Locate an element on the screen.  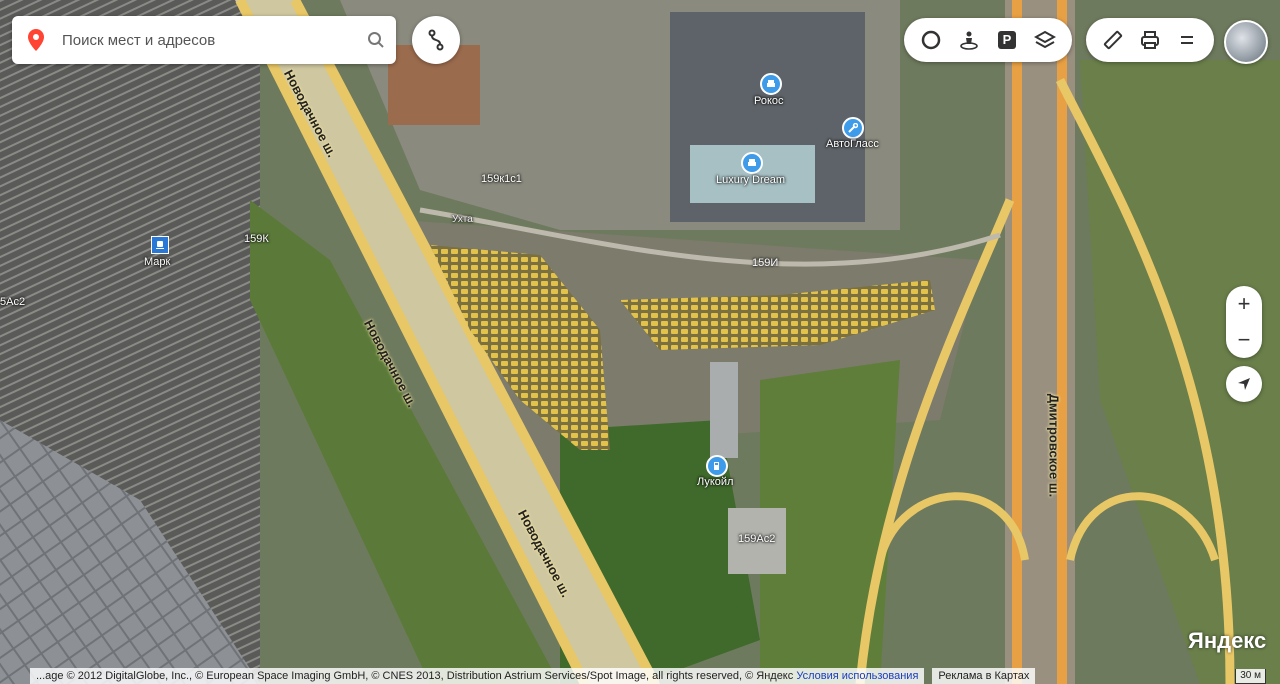
printer-icon is located at coordinates (1149, 40).